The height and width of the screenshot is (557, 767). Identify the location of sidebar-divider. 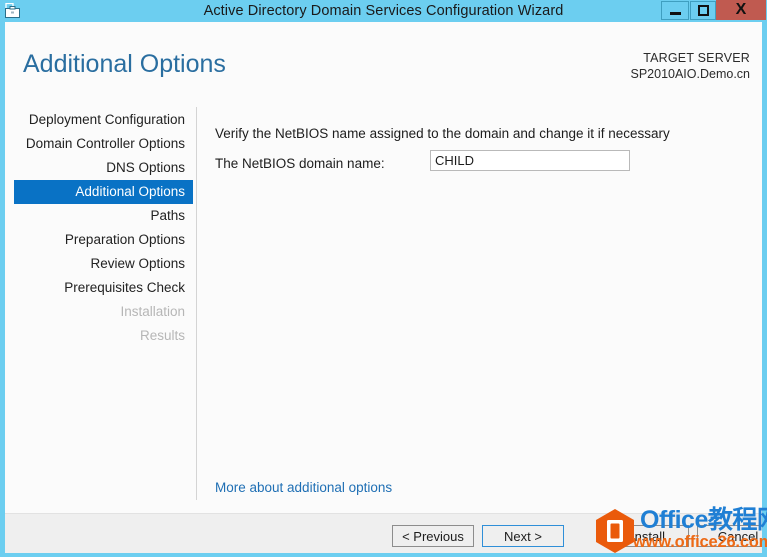
(196, 303).